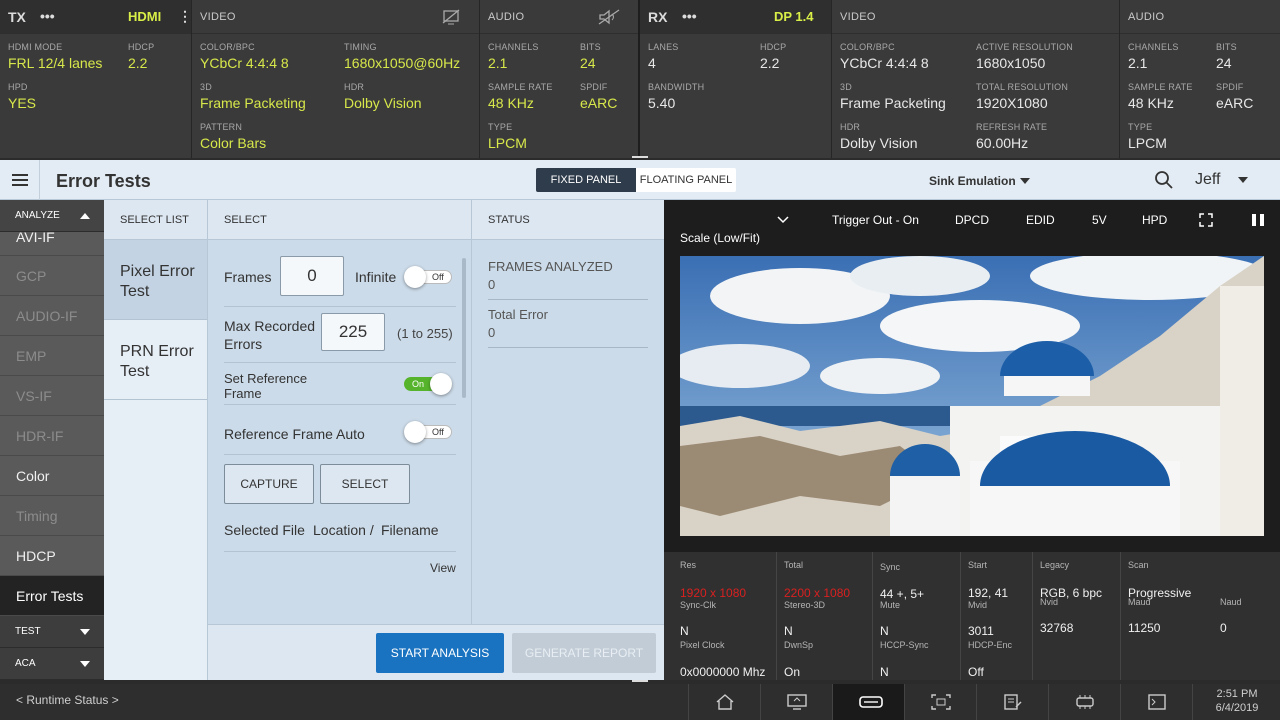 Image resolution: width=1280 pixels, height=720 pixels. I want to click on infinite-toggle: Off, so click(428, 277).